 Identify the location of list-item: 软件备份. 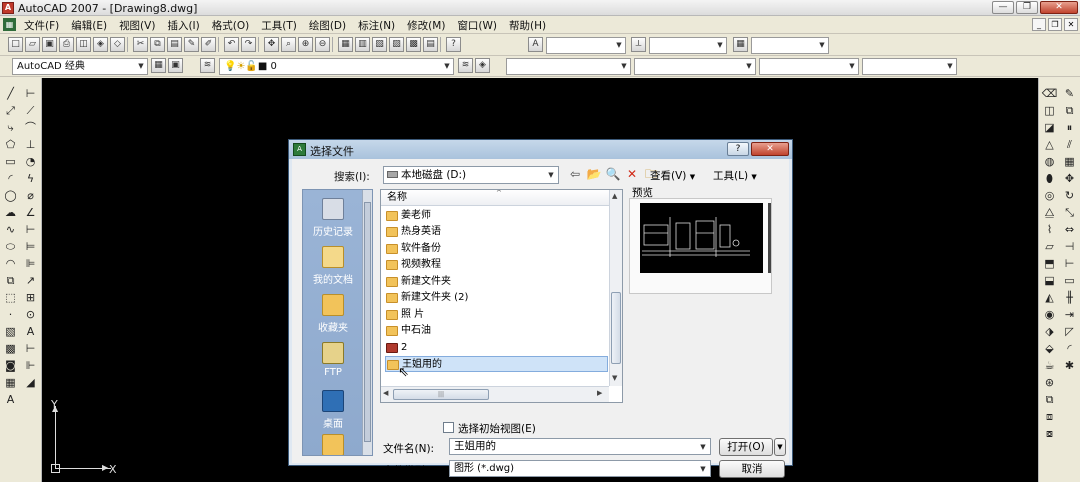
(496, 249).